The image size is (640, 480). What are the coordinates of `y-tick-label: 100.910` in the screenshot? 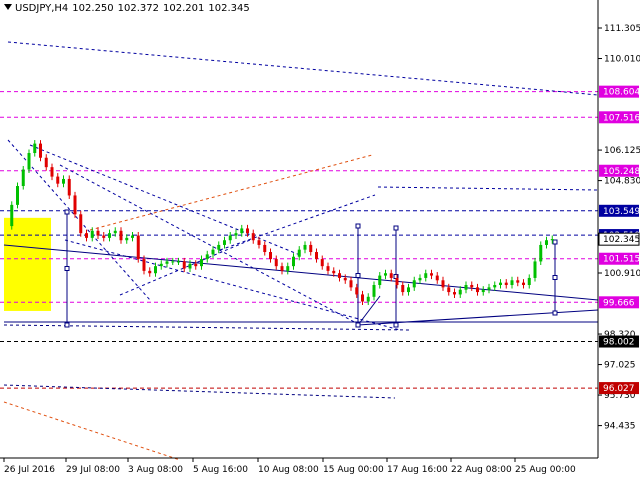 It's located at (622, 274).